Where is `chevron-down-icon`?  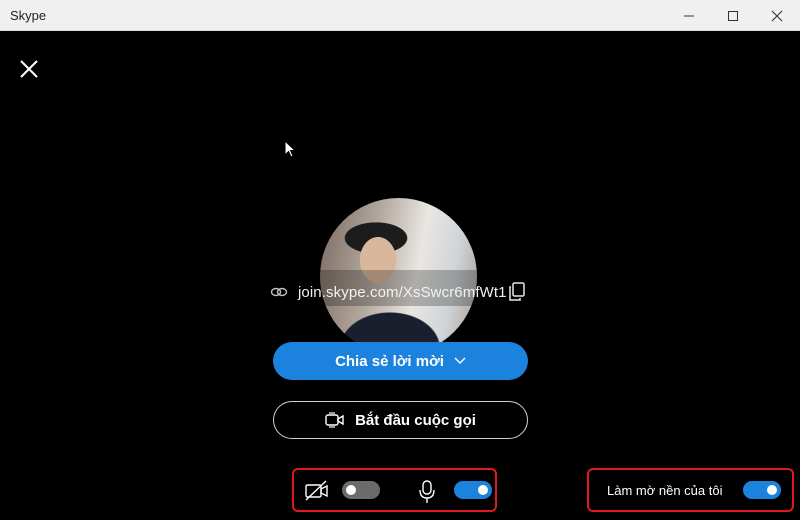
chevron-down-icon is located at coordinates (460, 360).